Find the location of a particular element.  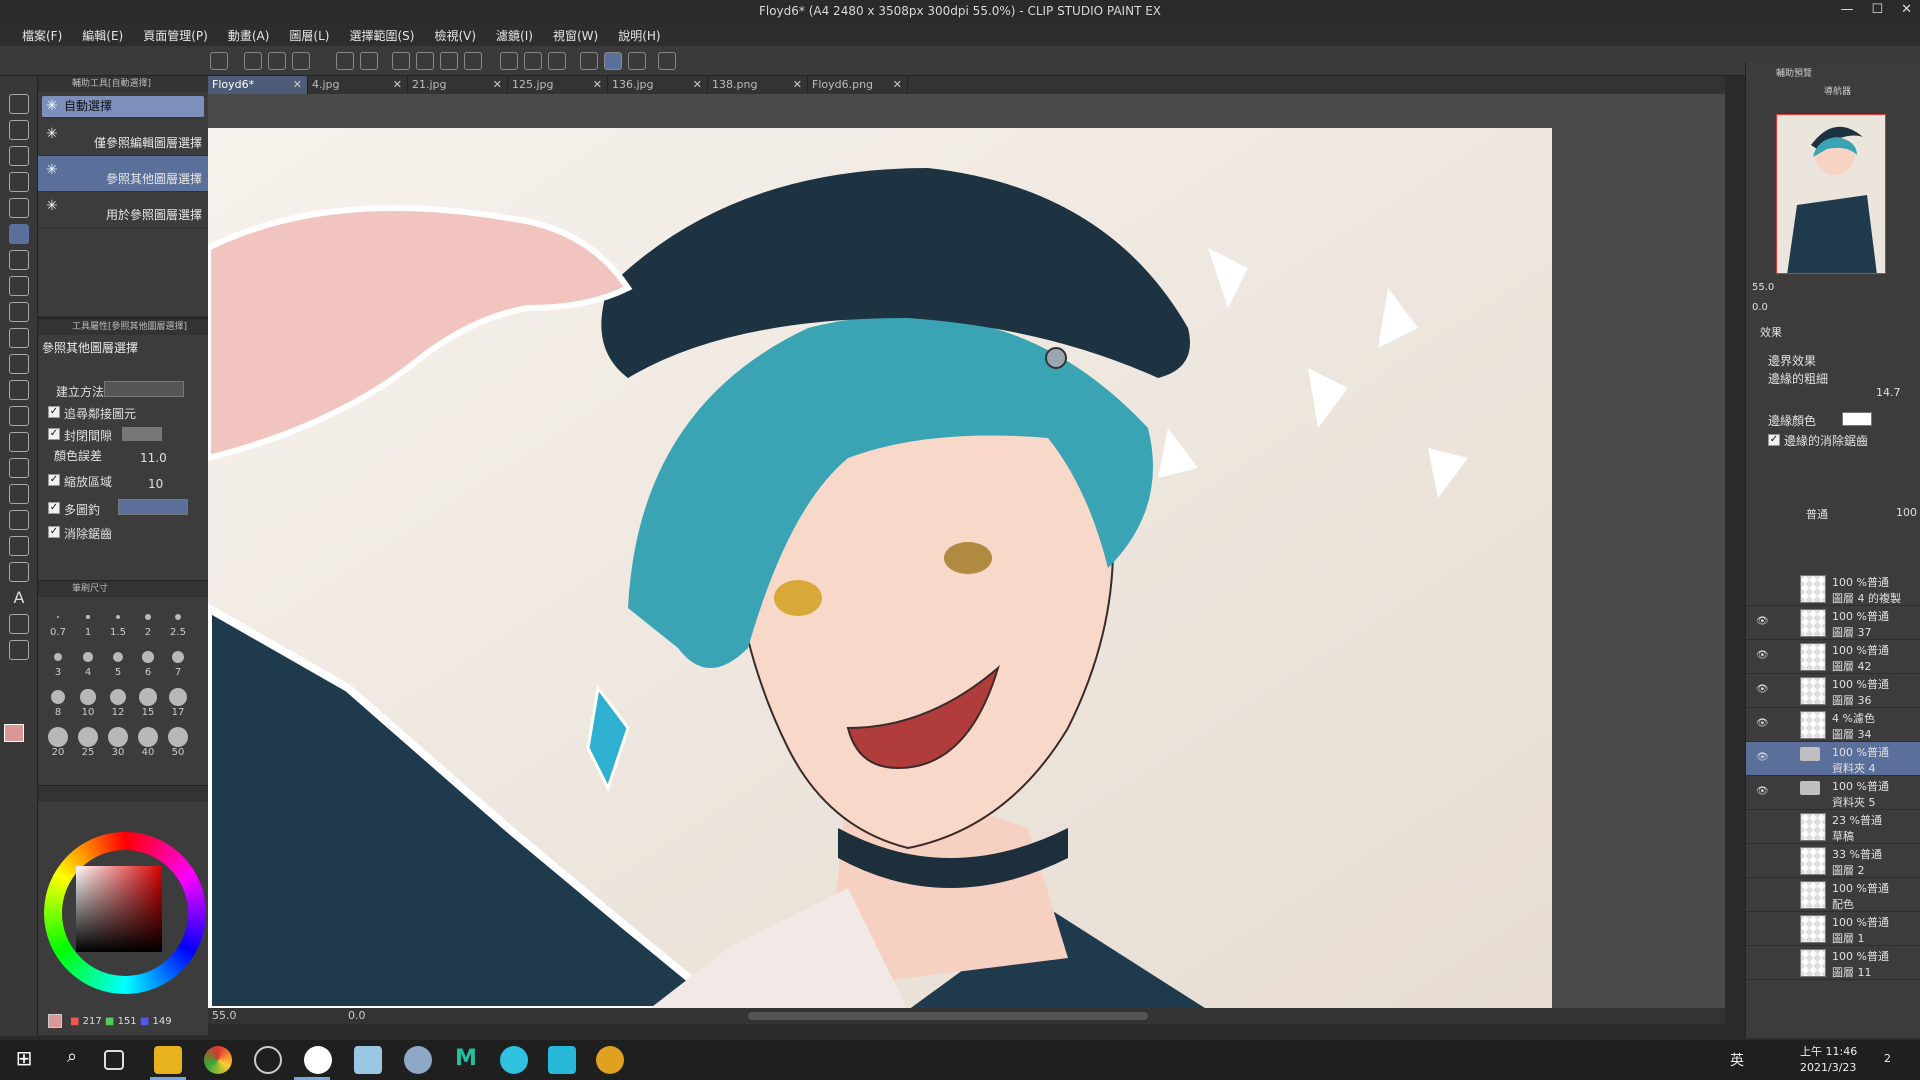

maximize-icon: ☐ is located at coordinates (1877, 9).